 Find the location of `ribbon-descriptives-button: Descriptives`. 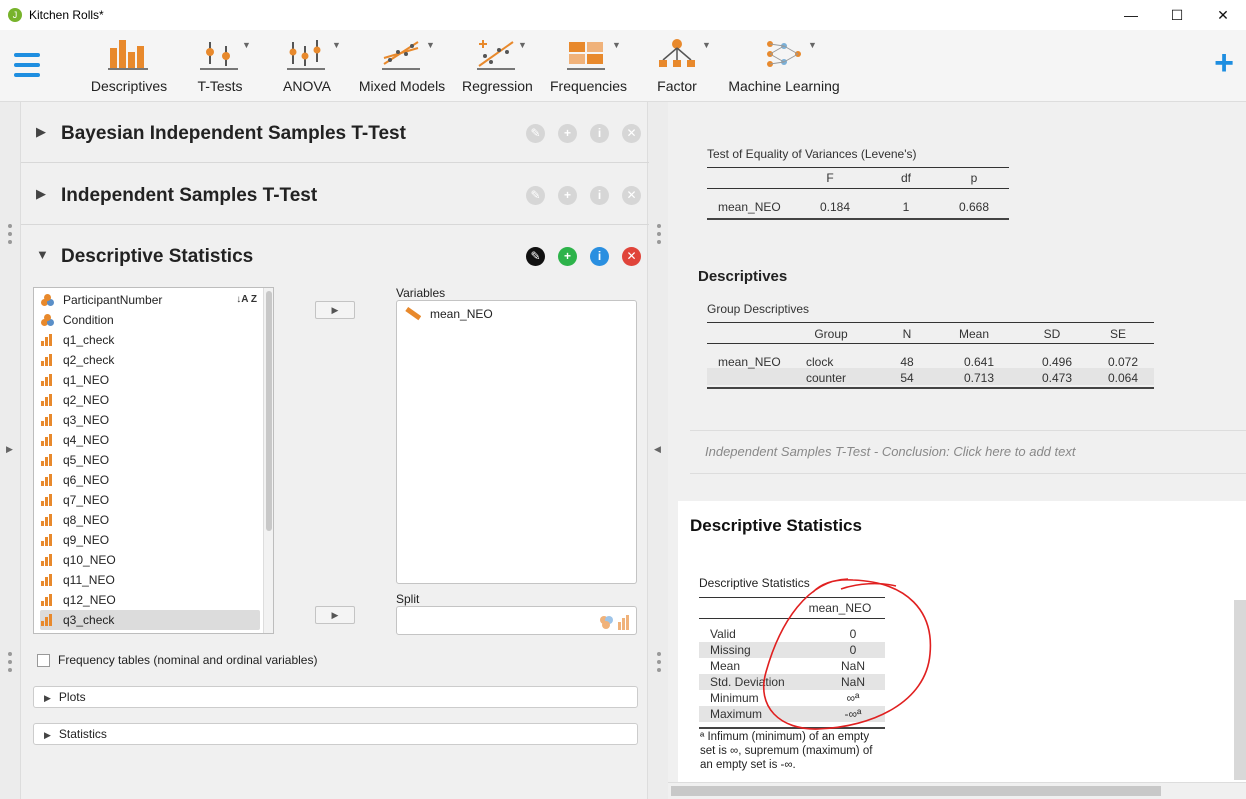

ribbon-descriptives-button: Descriptives is located at coordinates (129, 68).